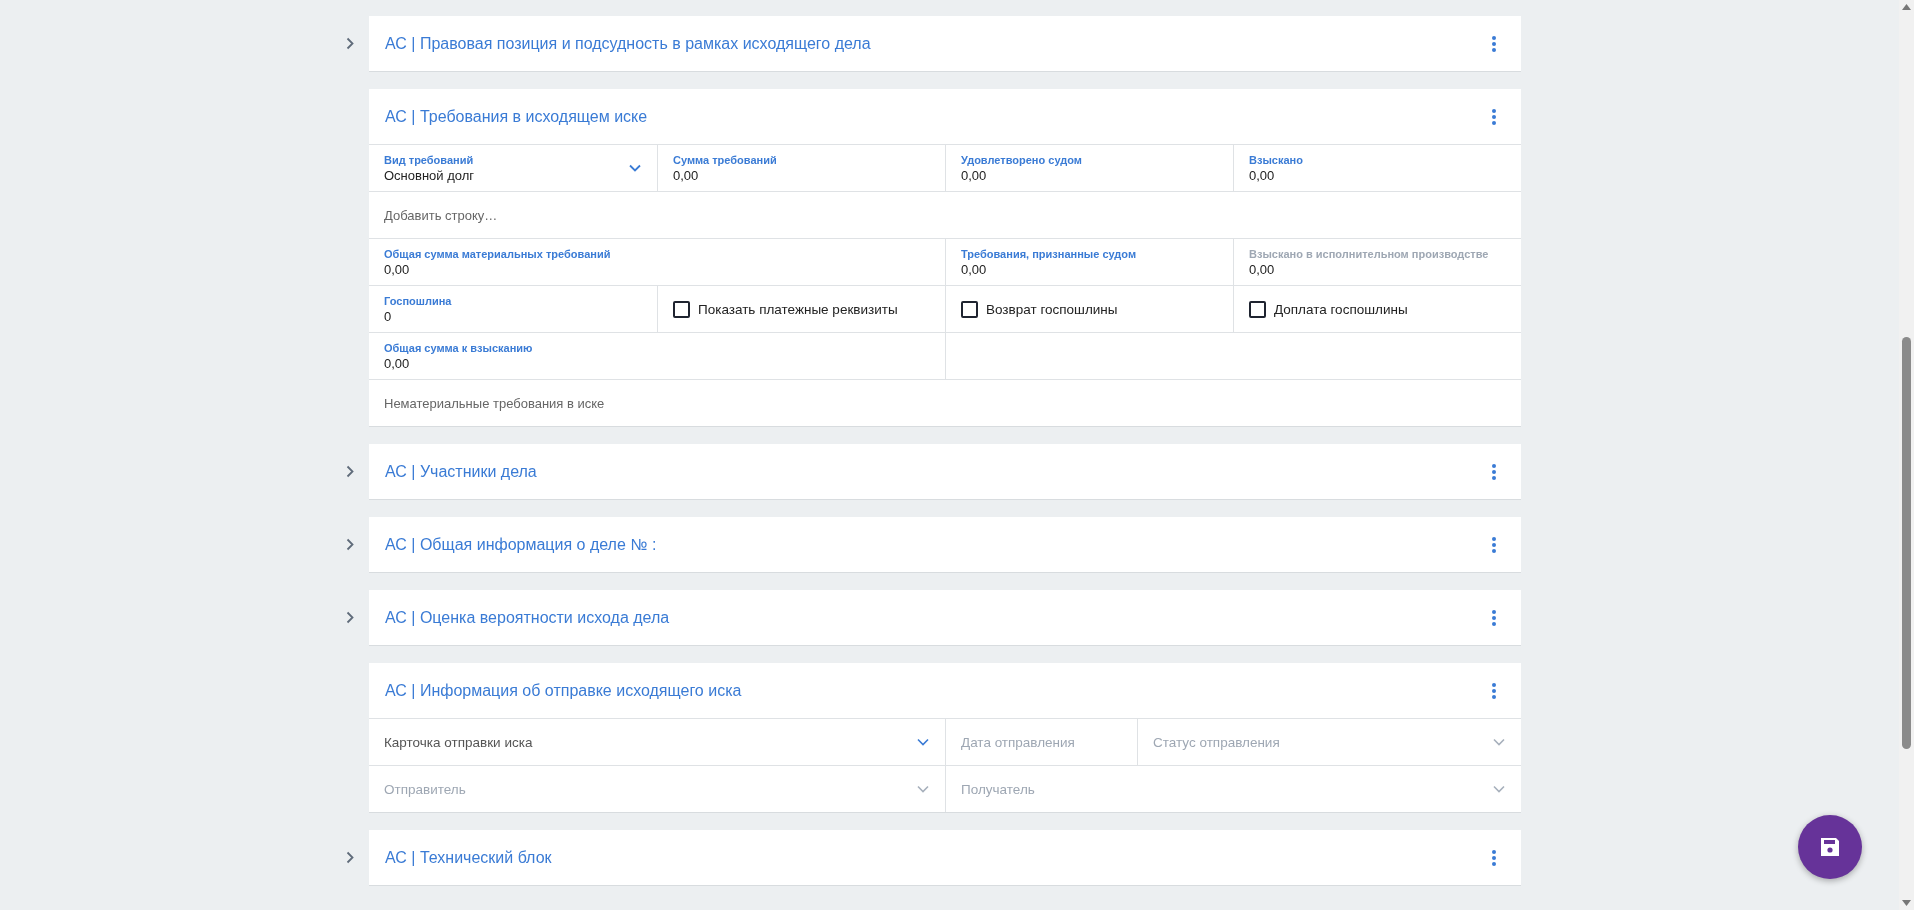  Describe the element at coordinates (429, 159) in the screenshot. I see `field-label: Вид требований` at that location.